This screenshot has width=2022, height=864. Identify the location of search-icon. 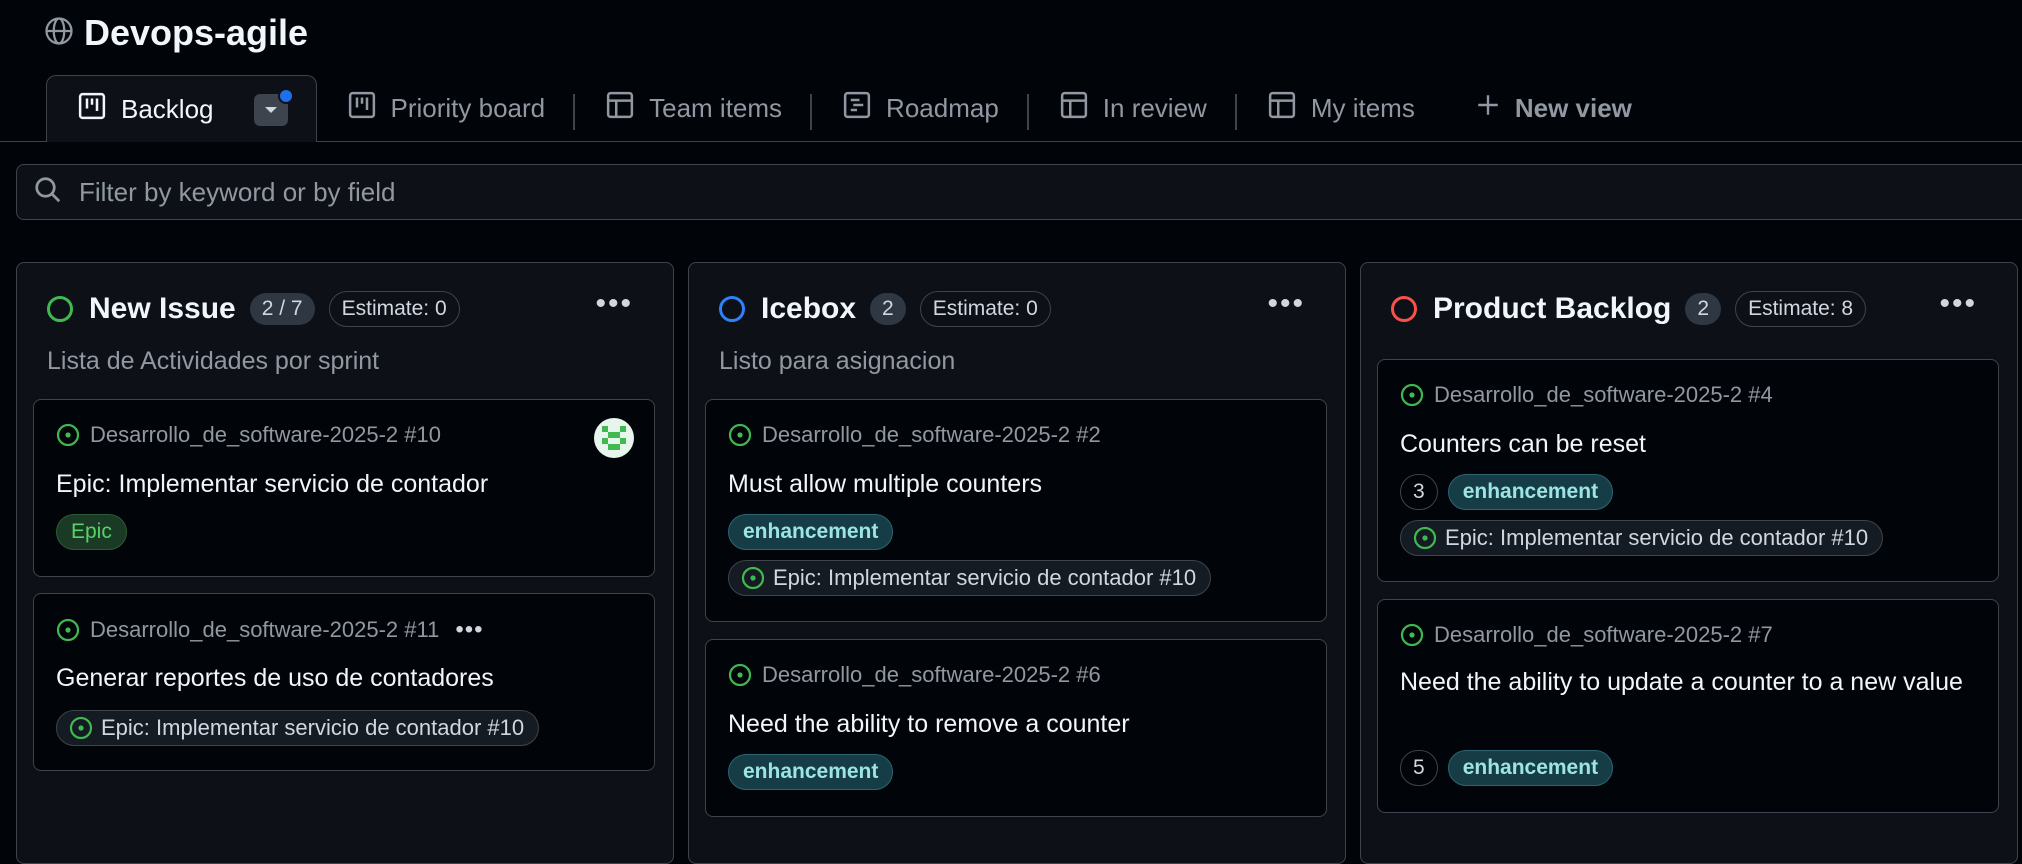
(48, 192).